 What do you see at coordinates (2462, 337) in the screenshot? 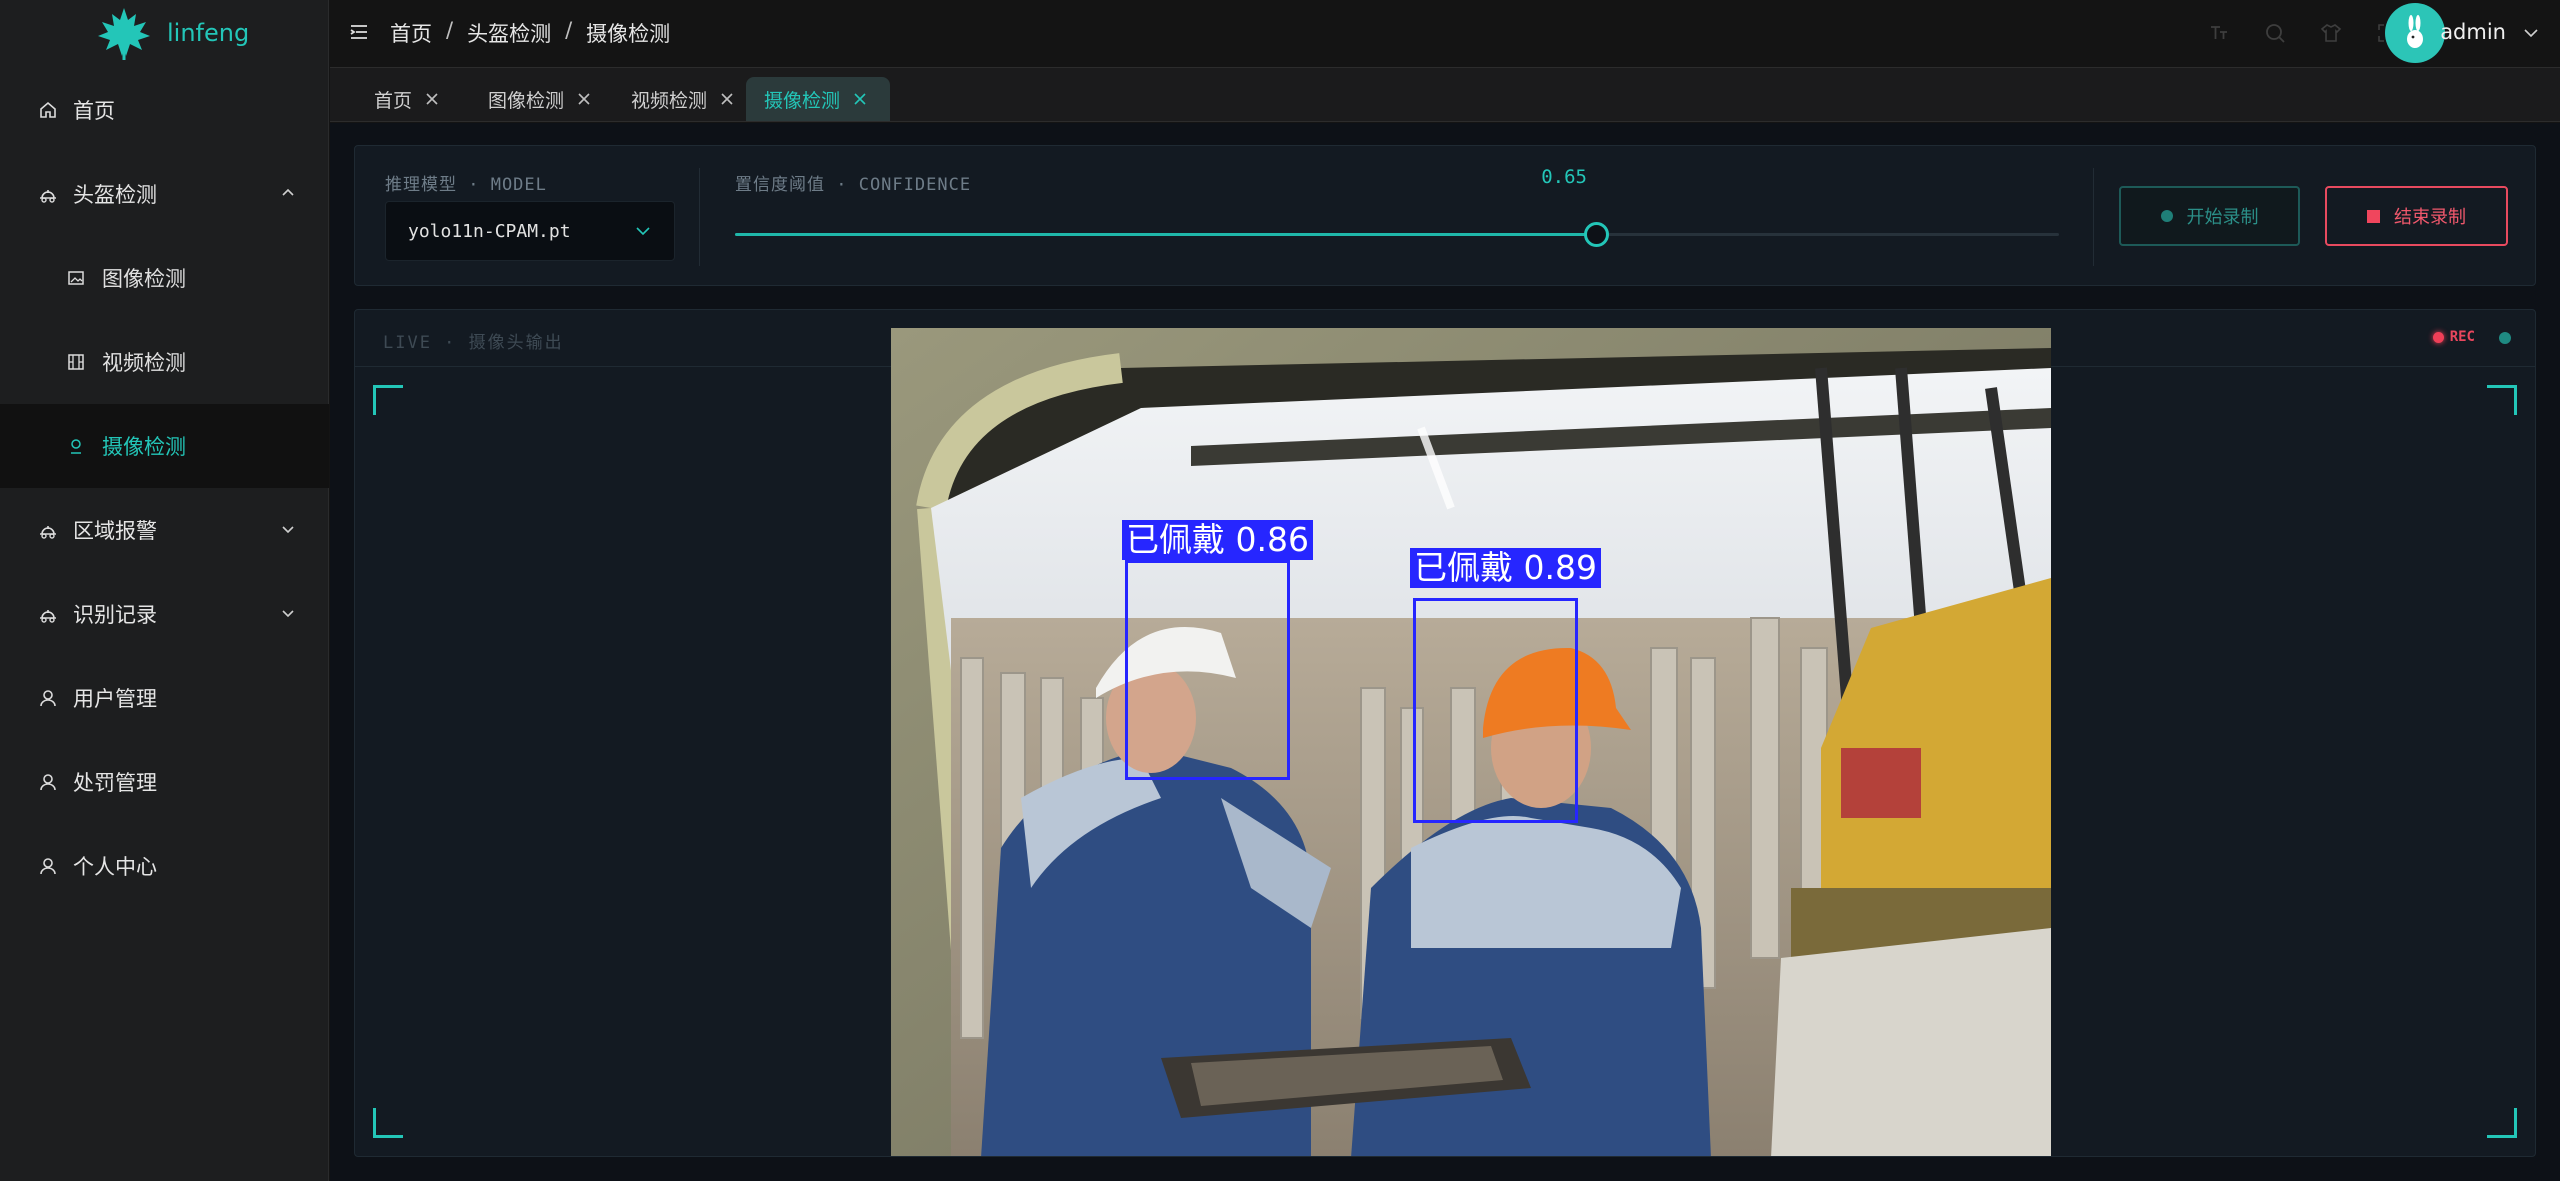
I see `rec-label: REC` at bounding box center [2462, 337].